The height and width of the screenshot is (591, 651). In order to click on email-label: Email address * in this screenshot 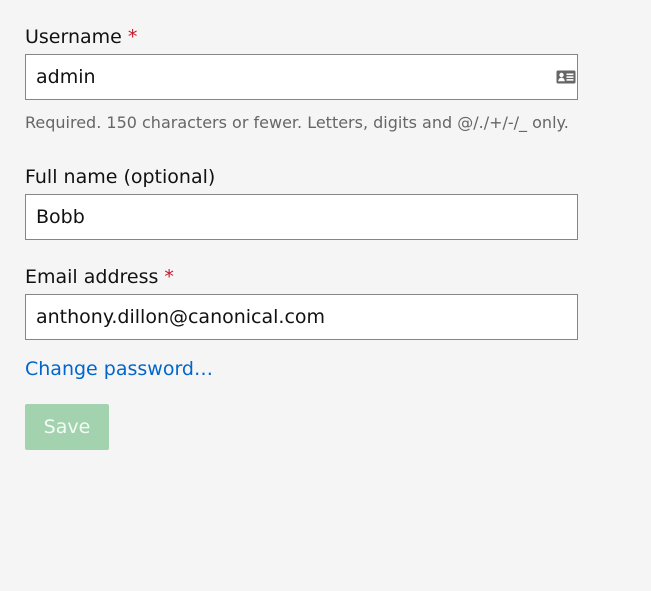, I will do `click(99, 277)`.